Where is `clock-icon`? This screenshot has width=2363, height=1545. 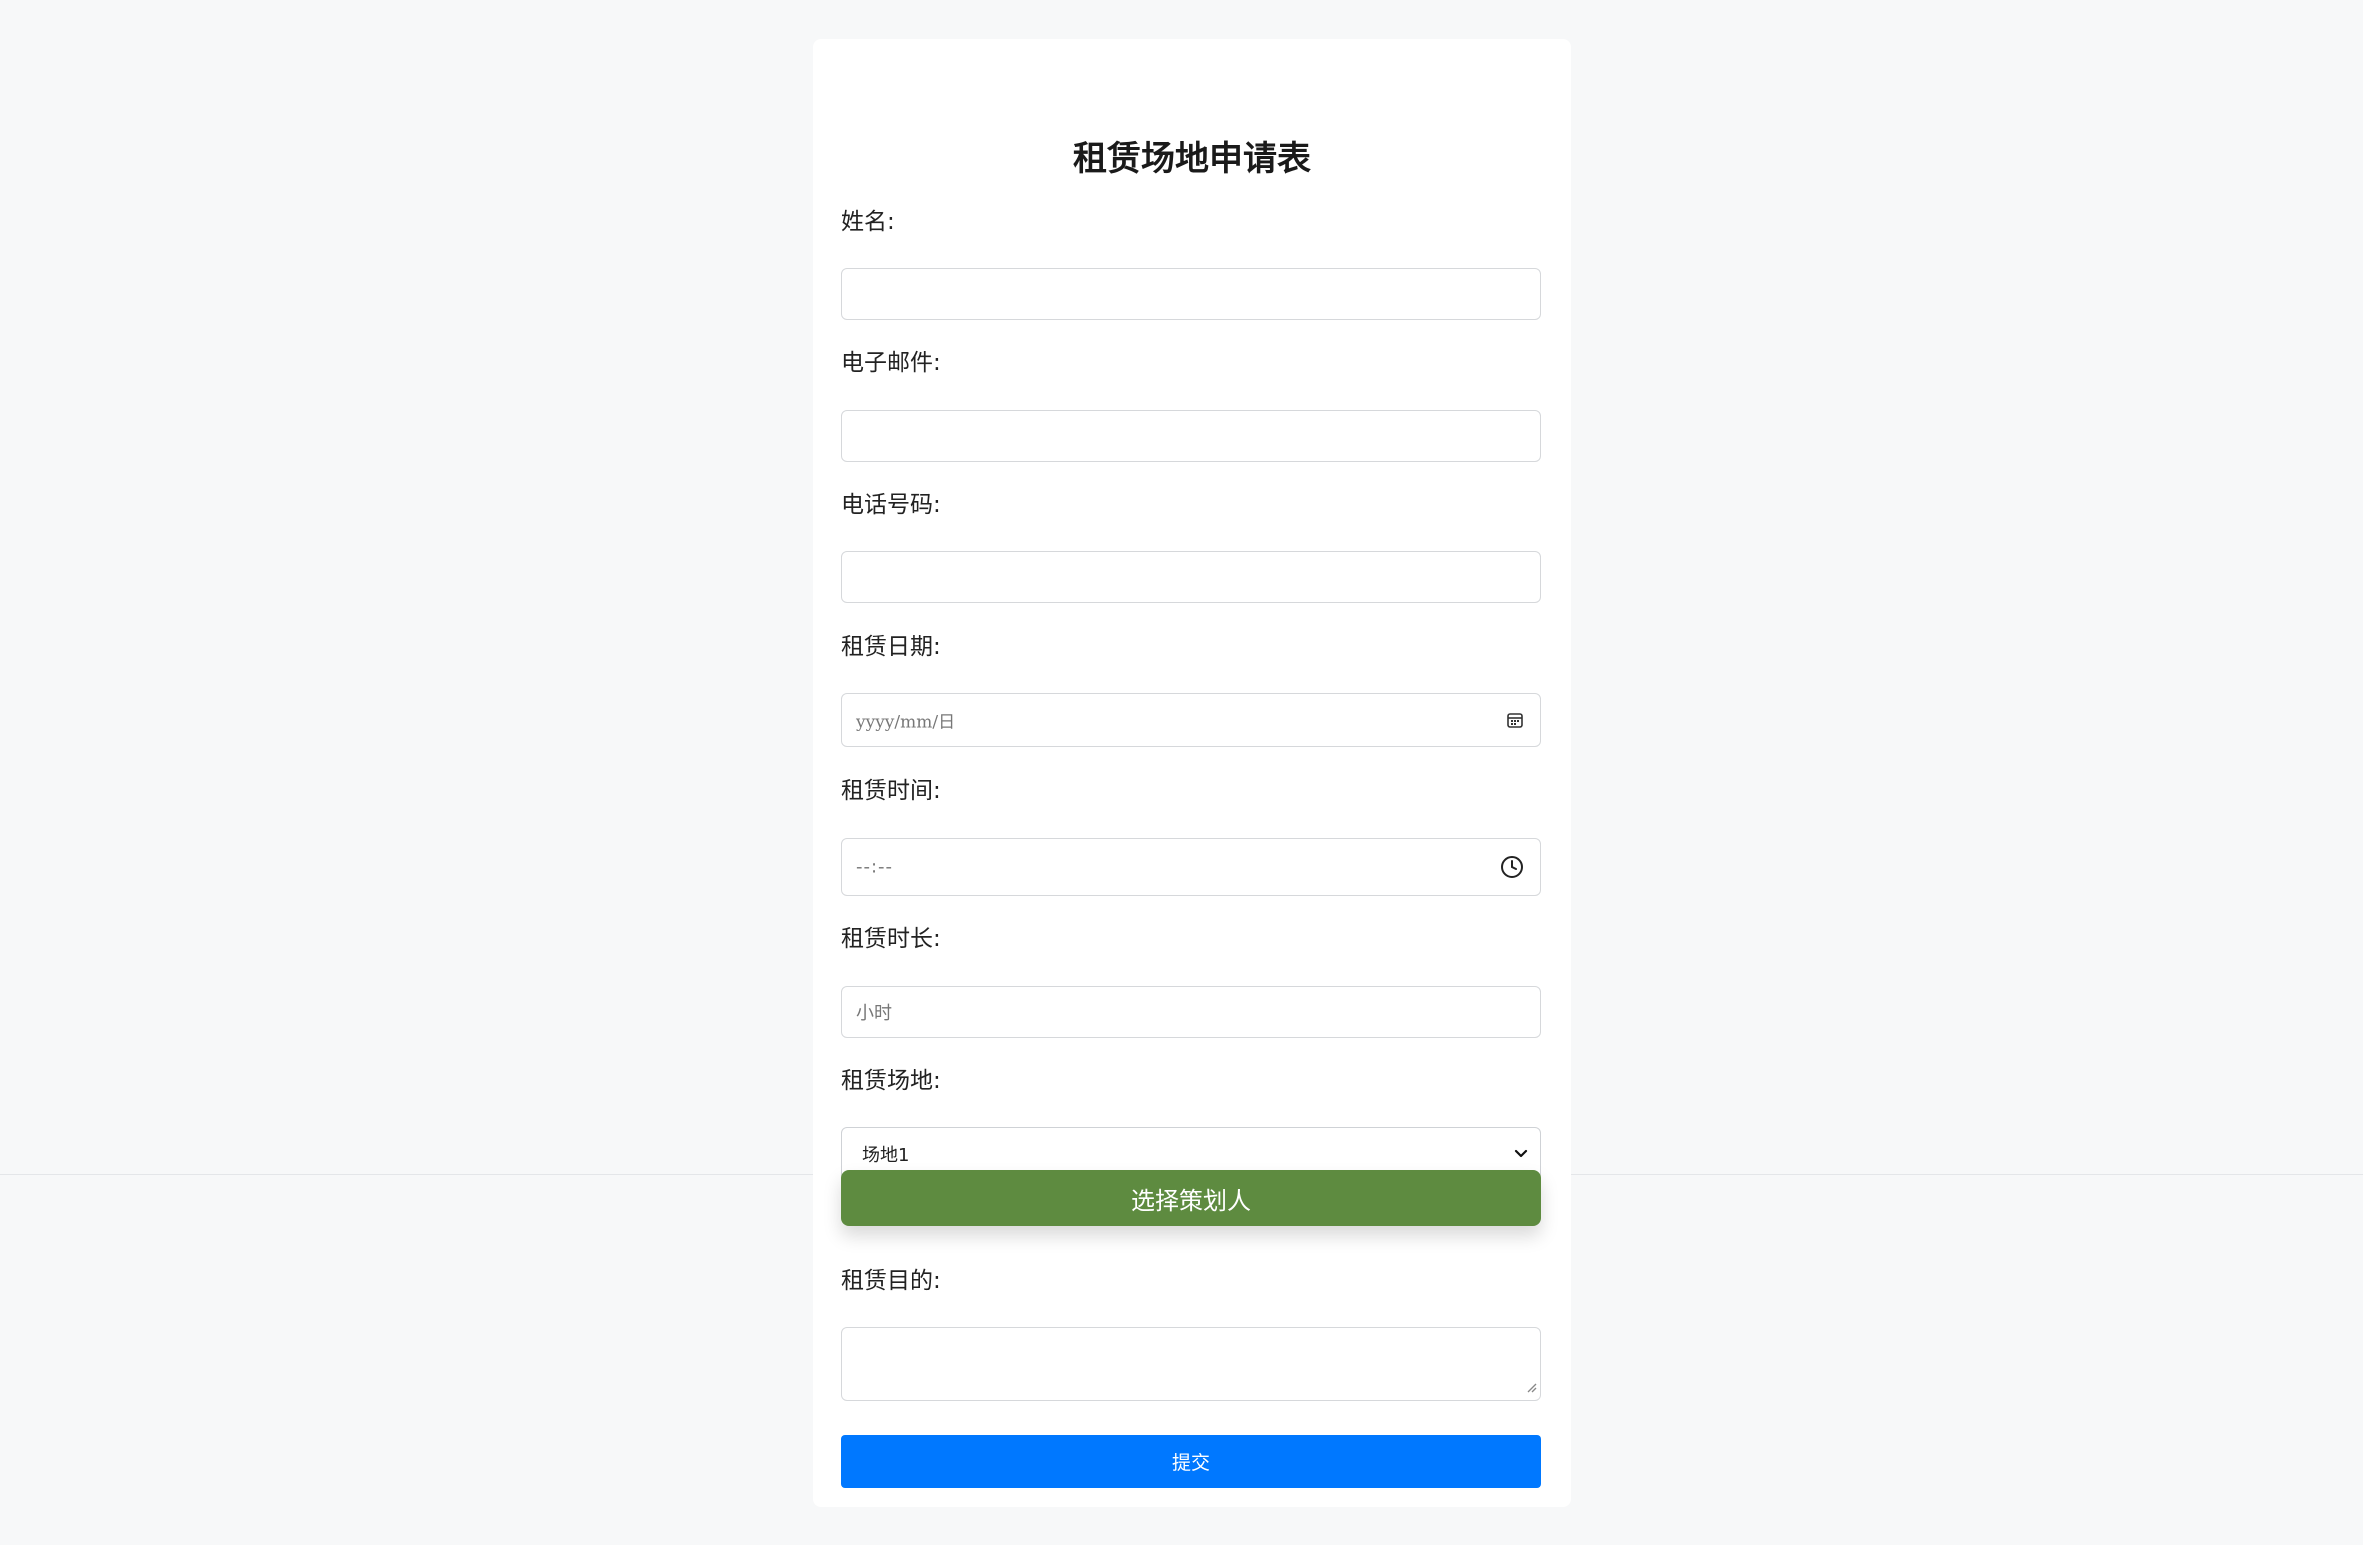
clock-icon is located at coordinates (1512, 867).